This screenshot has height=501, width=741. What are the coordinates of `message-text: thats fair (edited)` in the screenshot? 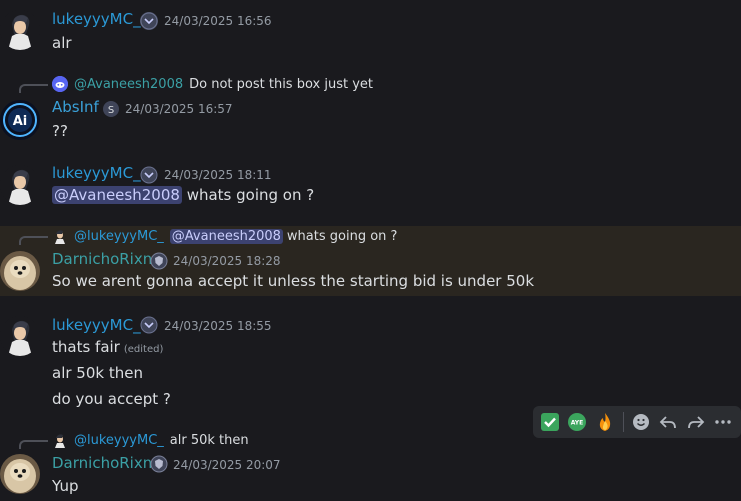 It's located at (107, 347).